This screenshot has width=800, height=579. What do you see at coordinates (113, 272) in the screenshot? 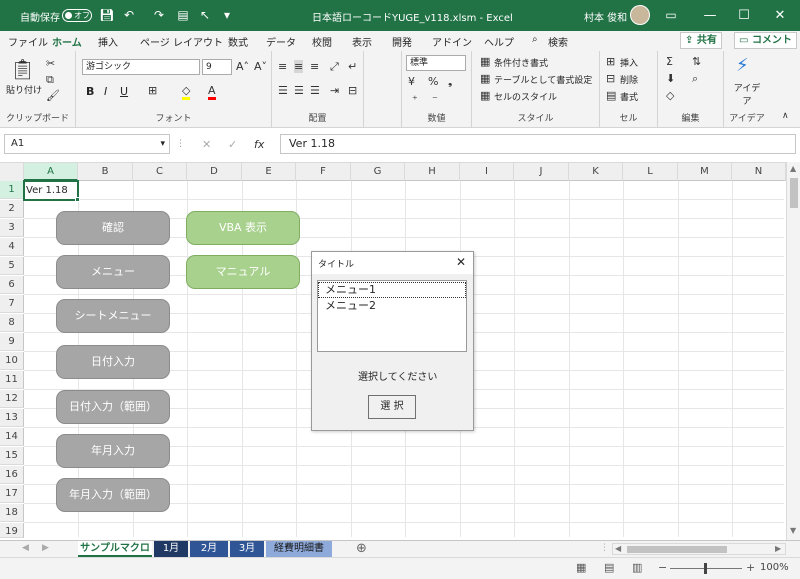
I see `menu-macro-button: メニュー` at bounding box center [113, 272].